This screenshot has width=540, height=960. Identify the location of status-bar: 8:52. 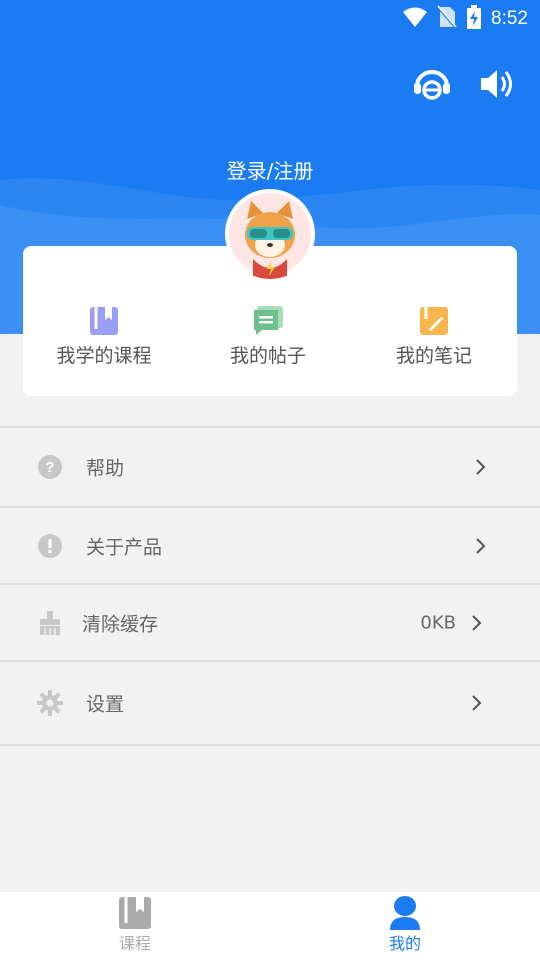
(270, 18).